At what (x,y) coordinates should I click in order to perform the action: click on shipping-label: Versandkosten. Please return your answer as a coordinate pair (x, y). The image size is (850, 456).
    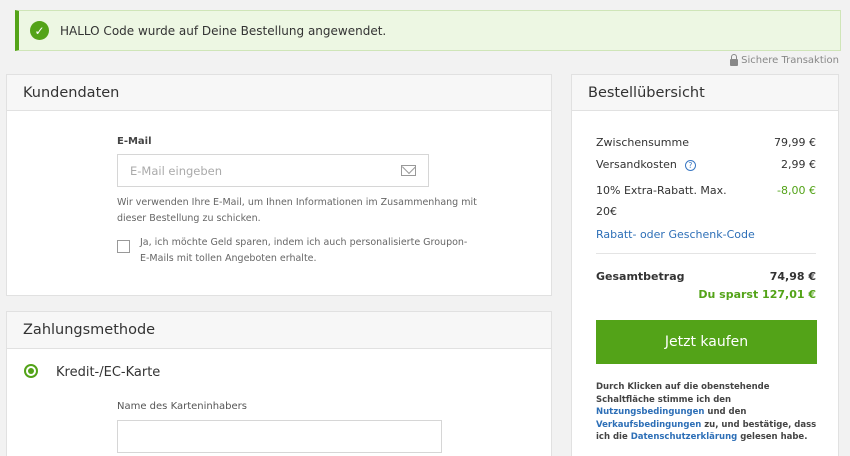
    Looking at the image, I should click on (636, 164).